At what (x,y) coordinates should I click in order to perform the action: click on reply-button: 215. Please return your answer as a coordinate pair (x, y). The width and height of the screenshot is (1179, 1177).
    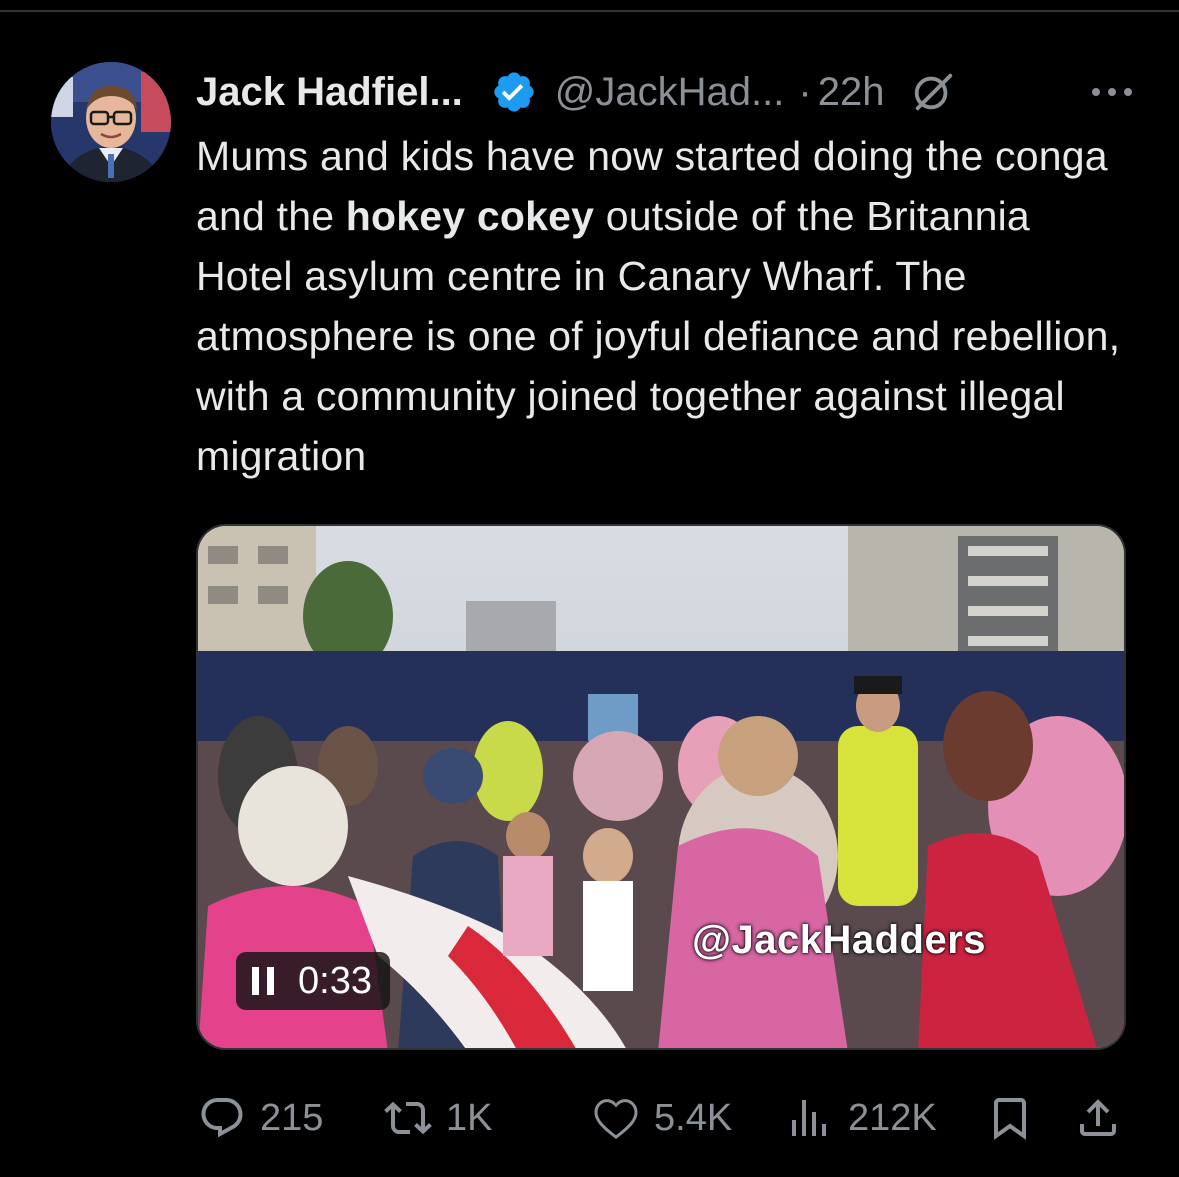
    Looking at the image, I should click on (260, 1118).